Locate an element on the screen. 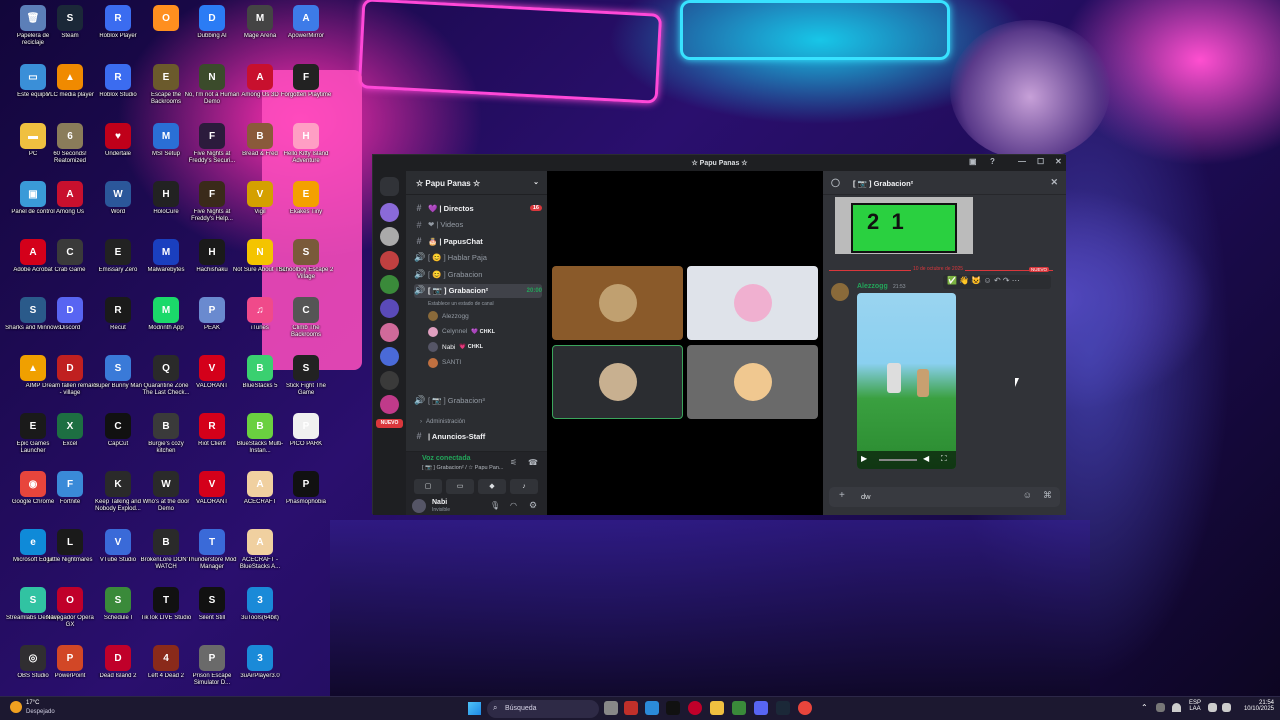  search-box: ⌕ Búsqueda is located at coordinates (543, 709).